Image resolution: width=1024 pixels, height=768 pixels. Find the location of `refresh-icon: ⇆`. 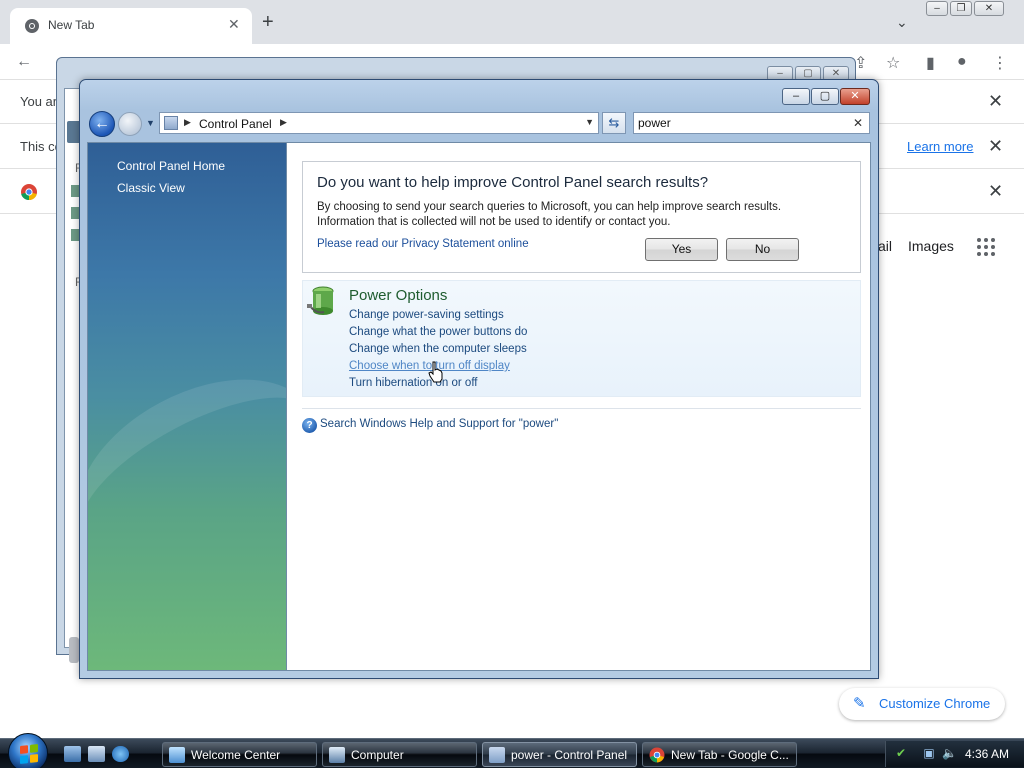

refresh-icon: ⇆ is located at coordinates (614, 123).